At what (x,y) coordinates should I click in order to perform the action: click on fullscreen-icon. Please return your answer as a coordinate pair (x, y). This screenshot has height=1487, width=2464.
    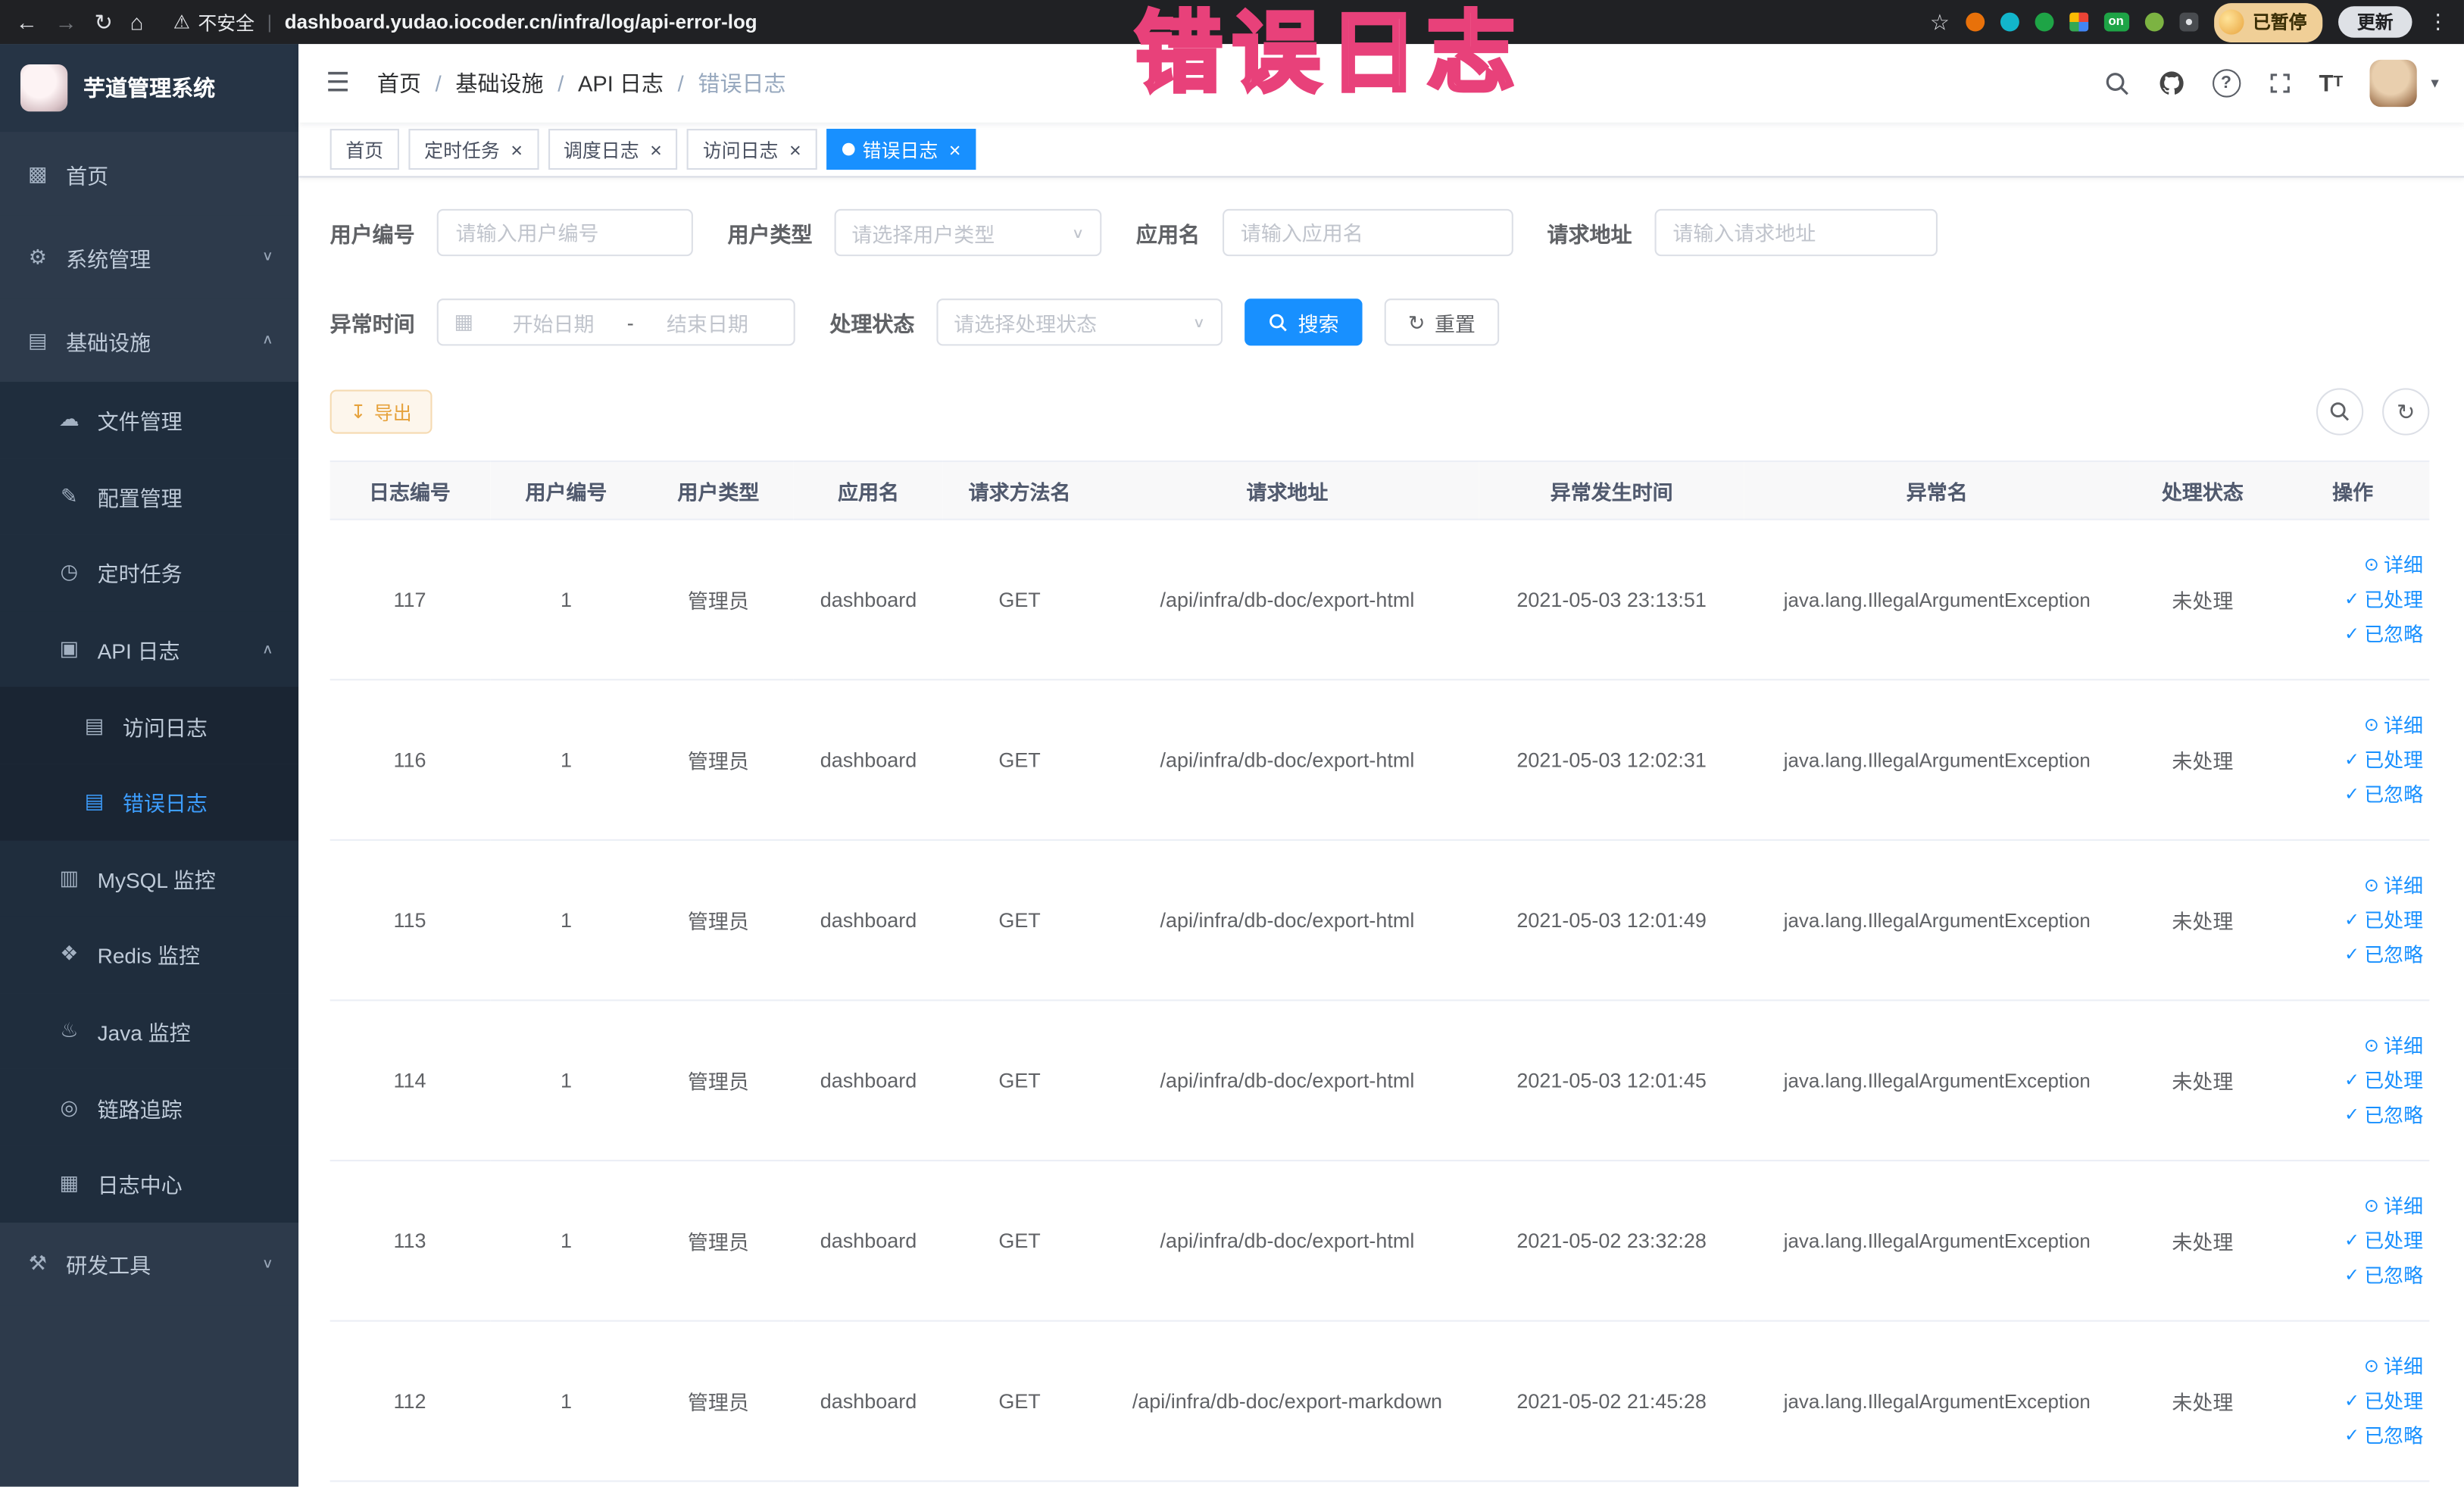
    Looking at the image, I should click on (2279, 82).